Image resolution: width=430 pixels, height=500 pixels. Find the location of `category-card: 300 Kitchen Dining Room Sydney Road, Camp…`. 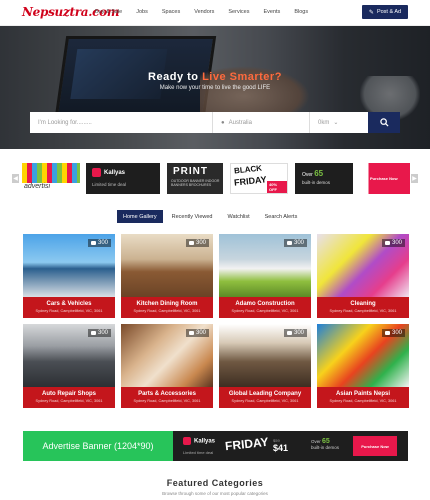

category-card: 300 Kitchen Dining Room Sydney Road, Camp… is located at coordinates (167, 276).